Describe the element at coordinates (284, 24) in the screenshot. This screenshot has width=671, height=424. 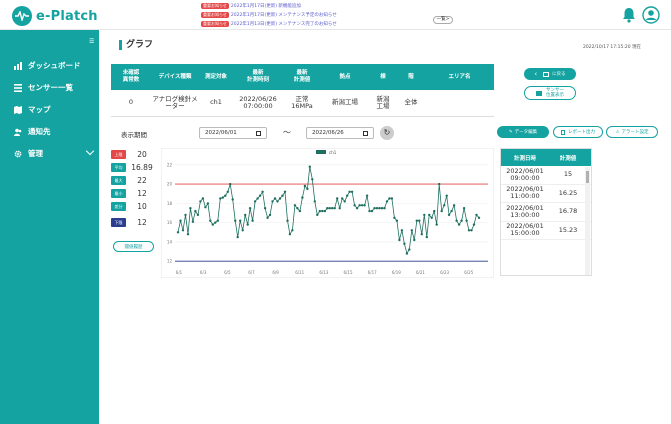
I see `notice-text: 2022年1月13日(更新) メンテナンス完了のお知らせ` at that location.